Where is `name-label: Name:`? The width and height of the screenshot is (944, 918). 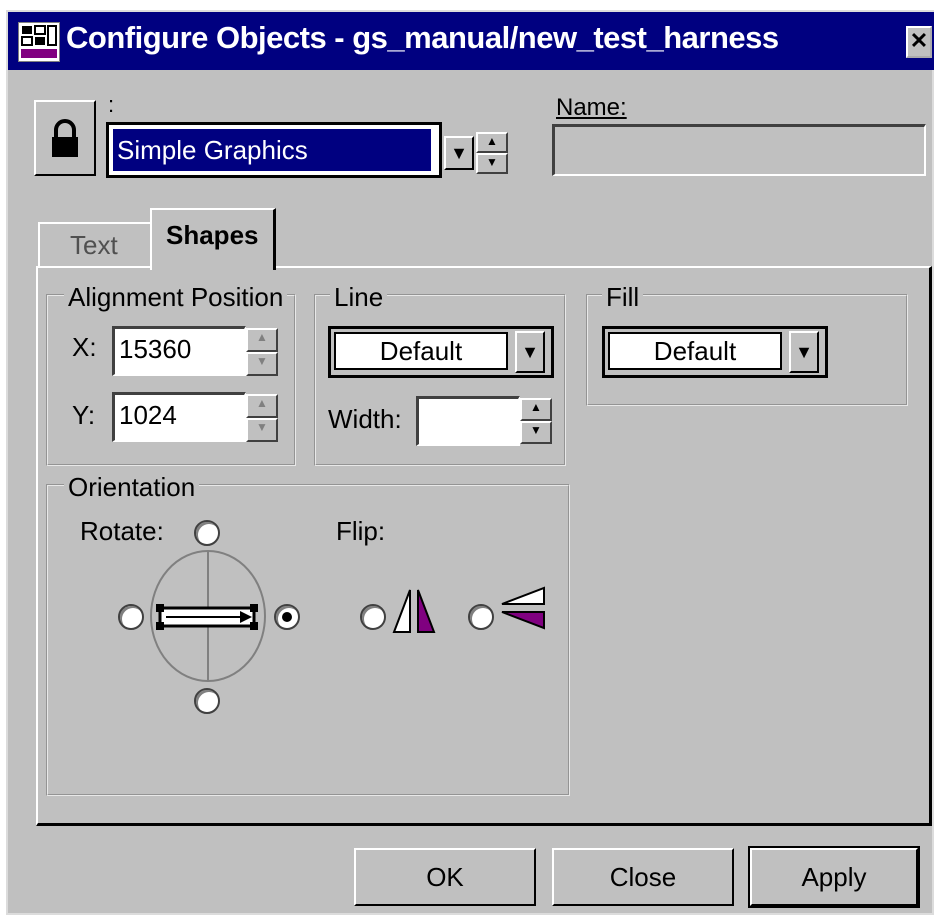 name-label: Name: is located at coordinates (591, 107).